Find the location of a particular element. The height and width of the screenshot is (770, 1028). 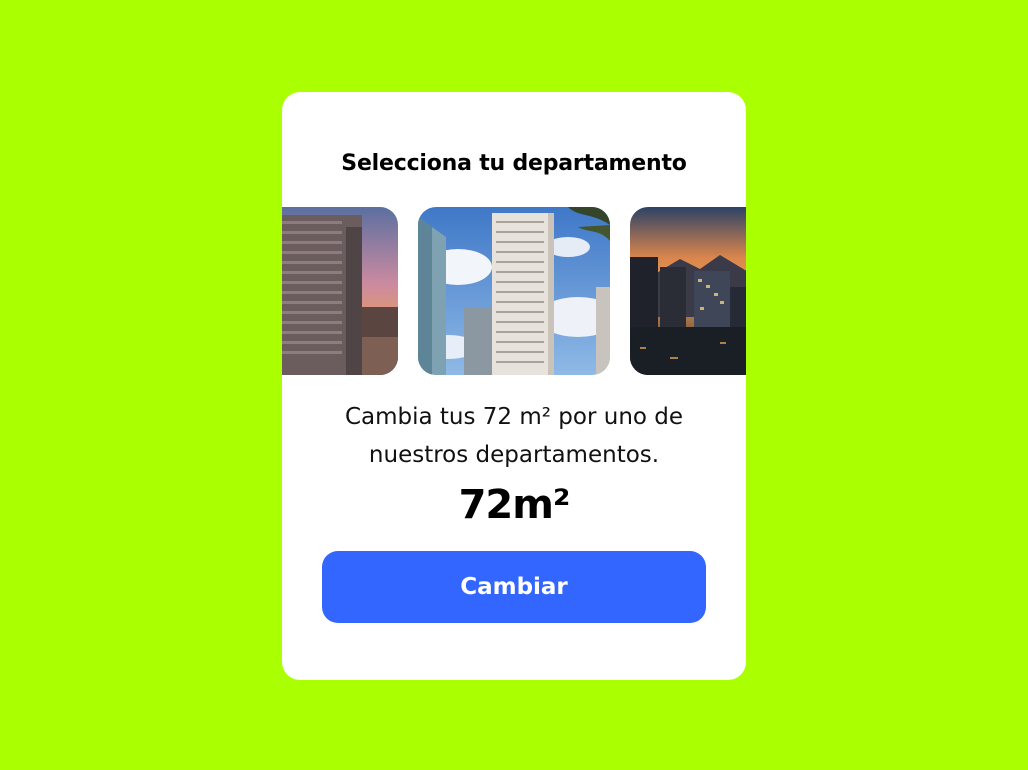

card-title: Selecciona tu departamento is located at coordinates (514, 163).